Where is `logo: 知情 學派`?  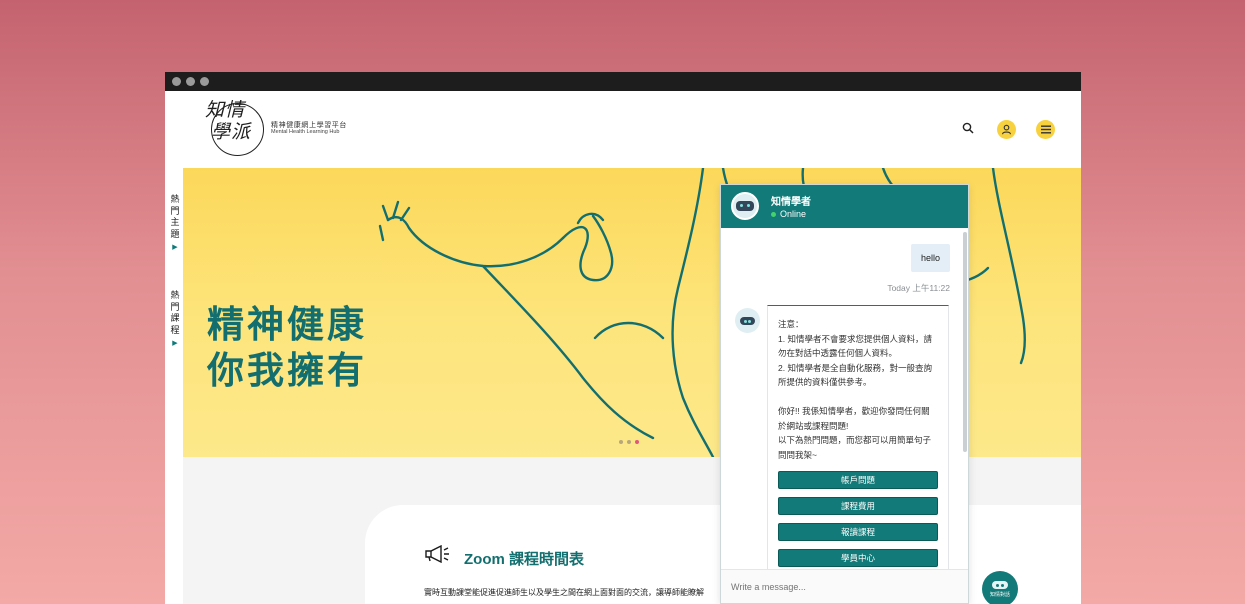 logo: 知情 學派 is located at coordinates (237, 121).